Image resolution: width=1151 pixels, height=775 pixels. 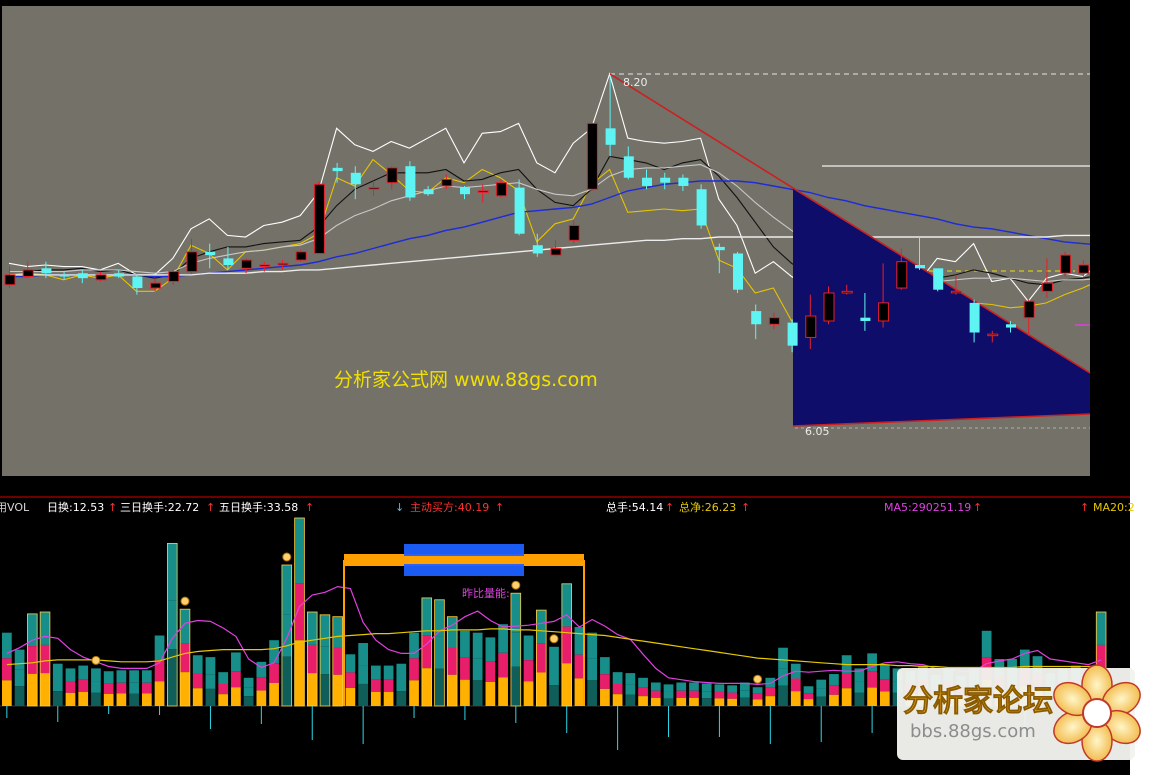 What do you see at coordinates (75, 507) in the screenshot?
I see `legend-day-turnover: 日换:12.53` at bounding box center [75, 507].